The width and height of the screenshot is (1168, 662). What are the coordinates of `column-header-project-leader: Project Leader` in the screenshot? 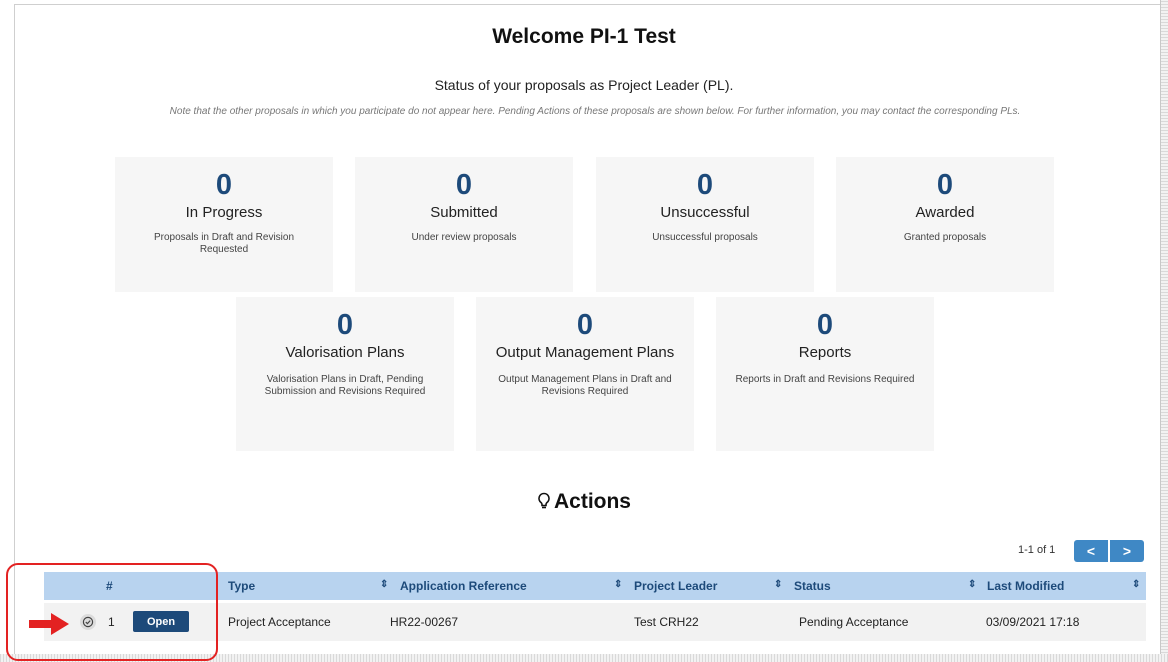 It's located at (675, 586).